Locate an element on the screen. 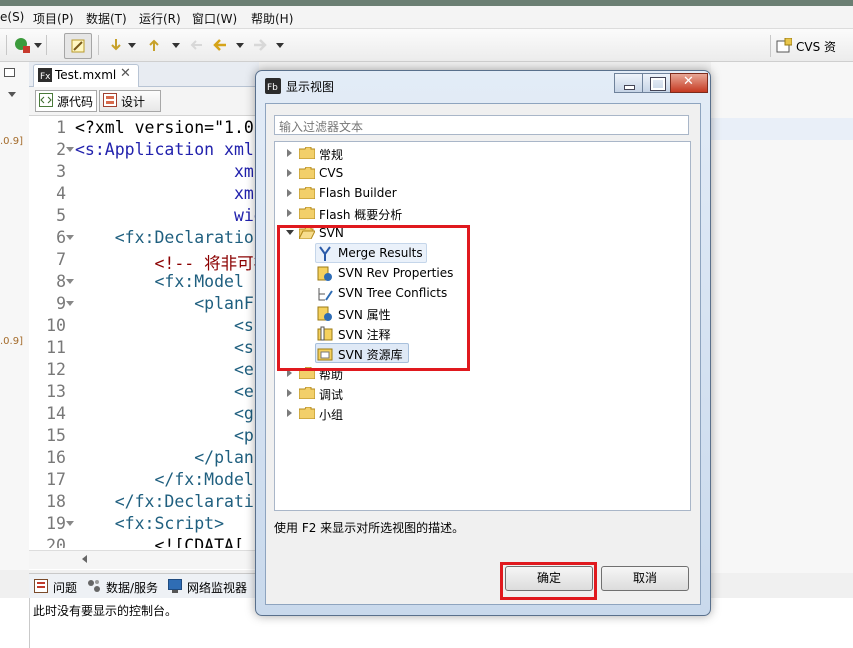  tree-item-flash-profiling: Flash 概要分析 is located at coordinates (385, 214).